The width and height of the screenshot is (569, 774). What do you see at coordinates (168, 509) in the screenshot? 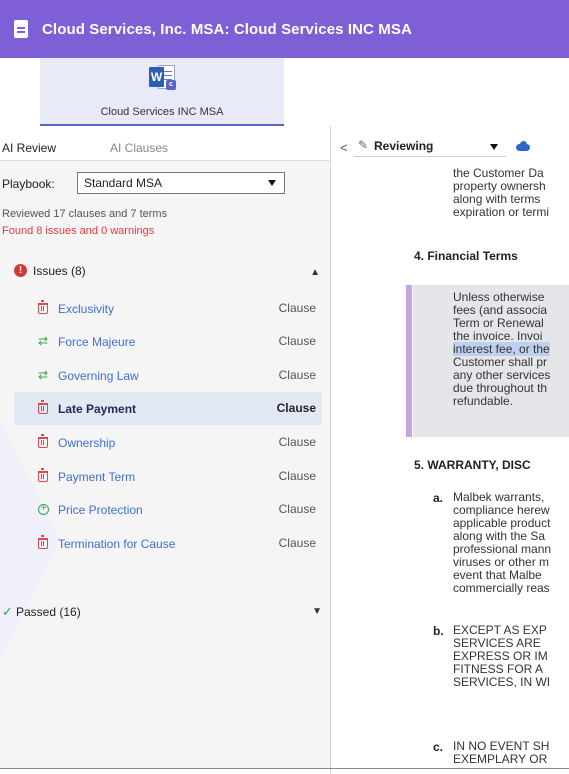
I see `issue-item-price-protection: + Price Protection Clause` at bounding box center [168, 509].